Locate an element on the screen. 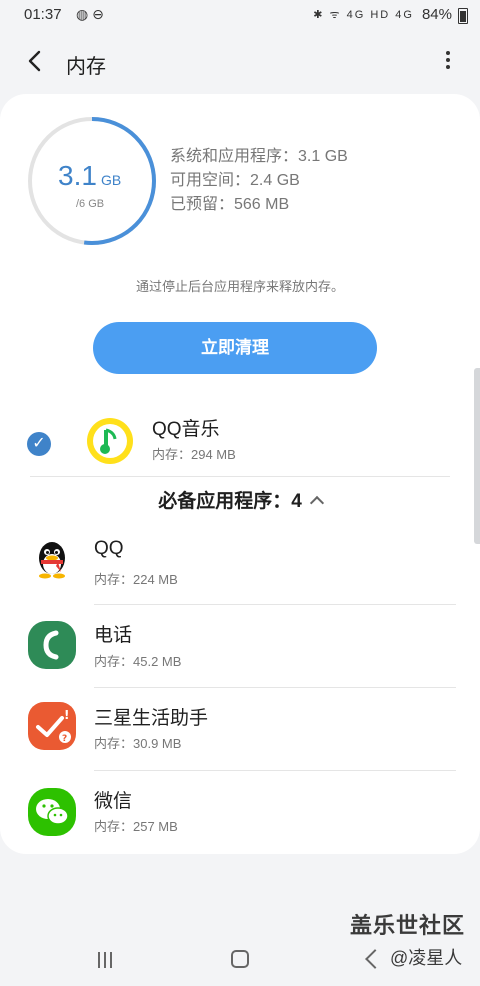 The height and width of the screenshot is (986, 480). app-memory: 内存：30.9 MB is located at coordinates (138, 743).